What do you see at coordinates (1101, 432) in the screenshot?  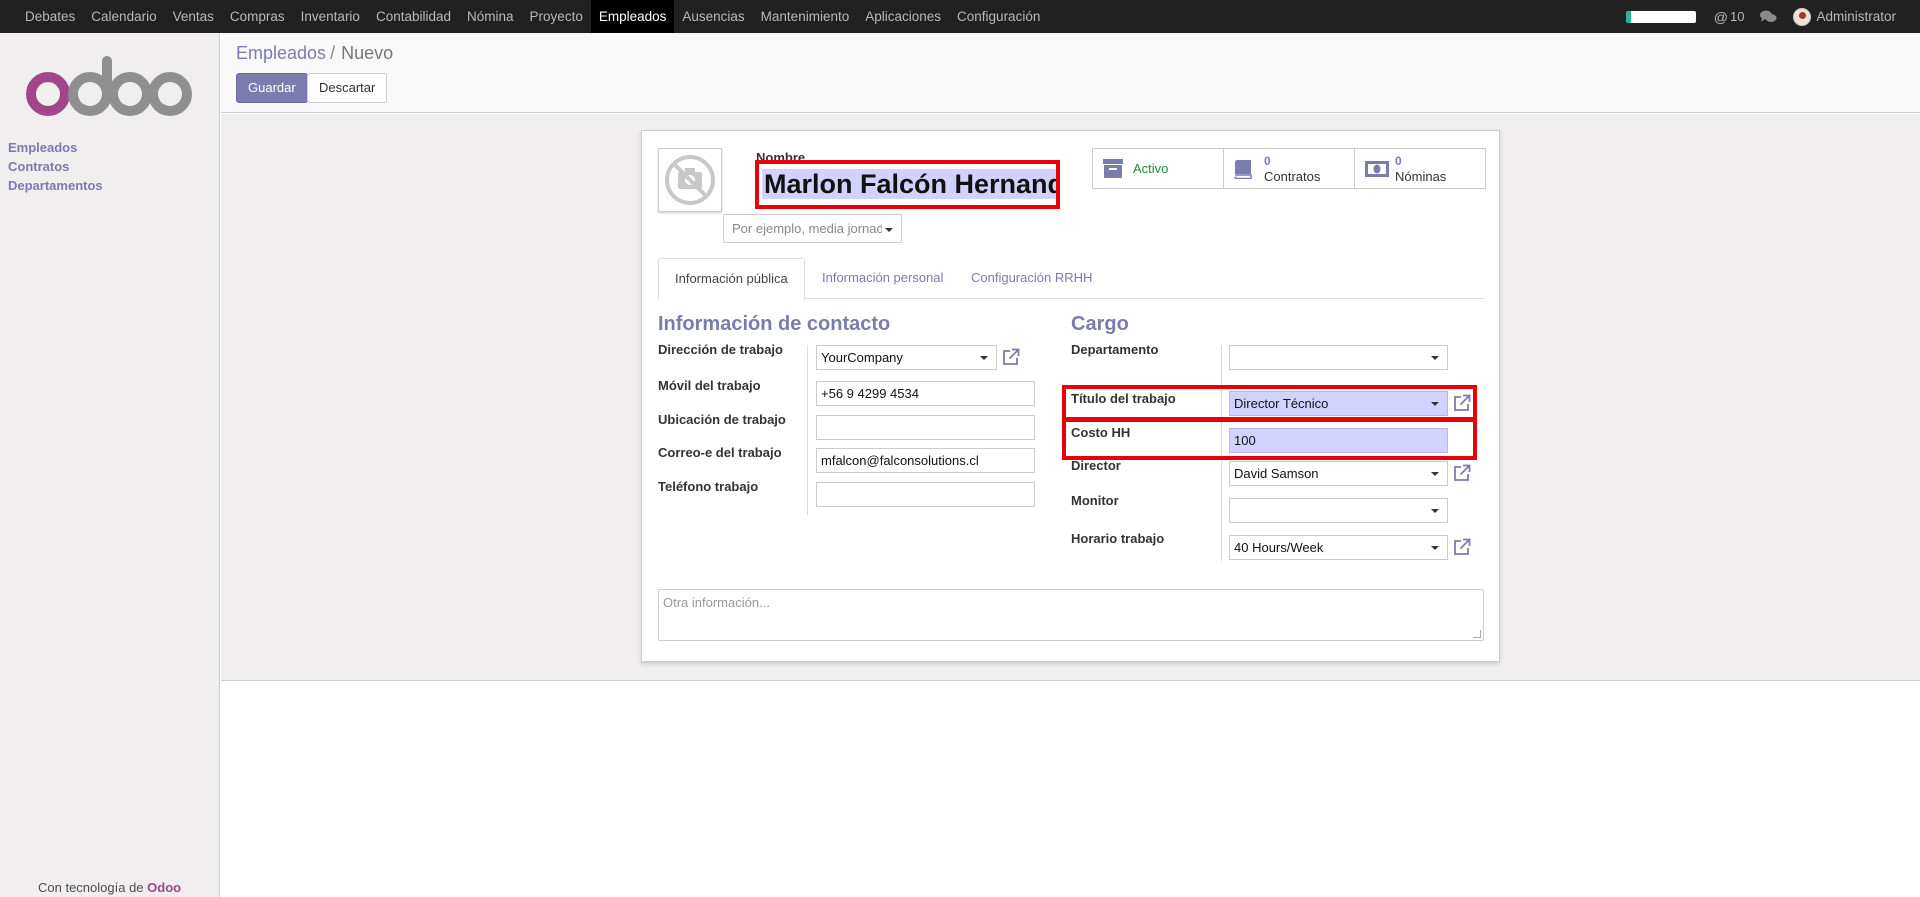 I see `cost-label: Costo HH` at bounding box center [1101, 432].